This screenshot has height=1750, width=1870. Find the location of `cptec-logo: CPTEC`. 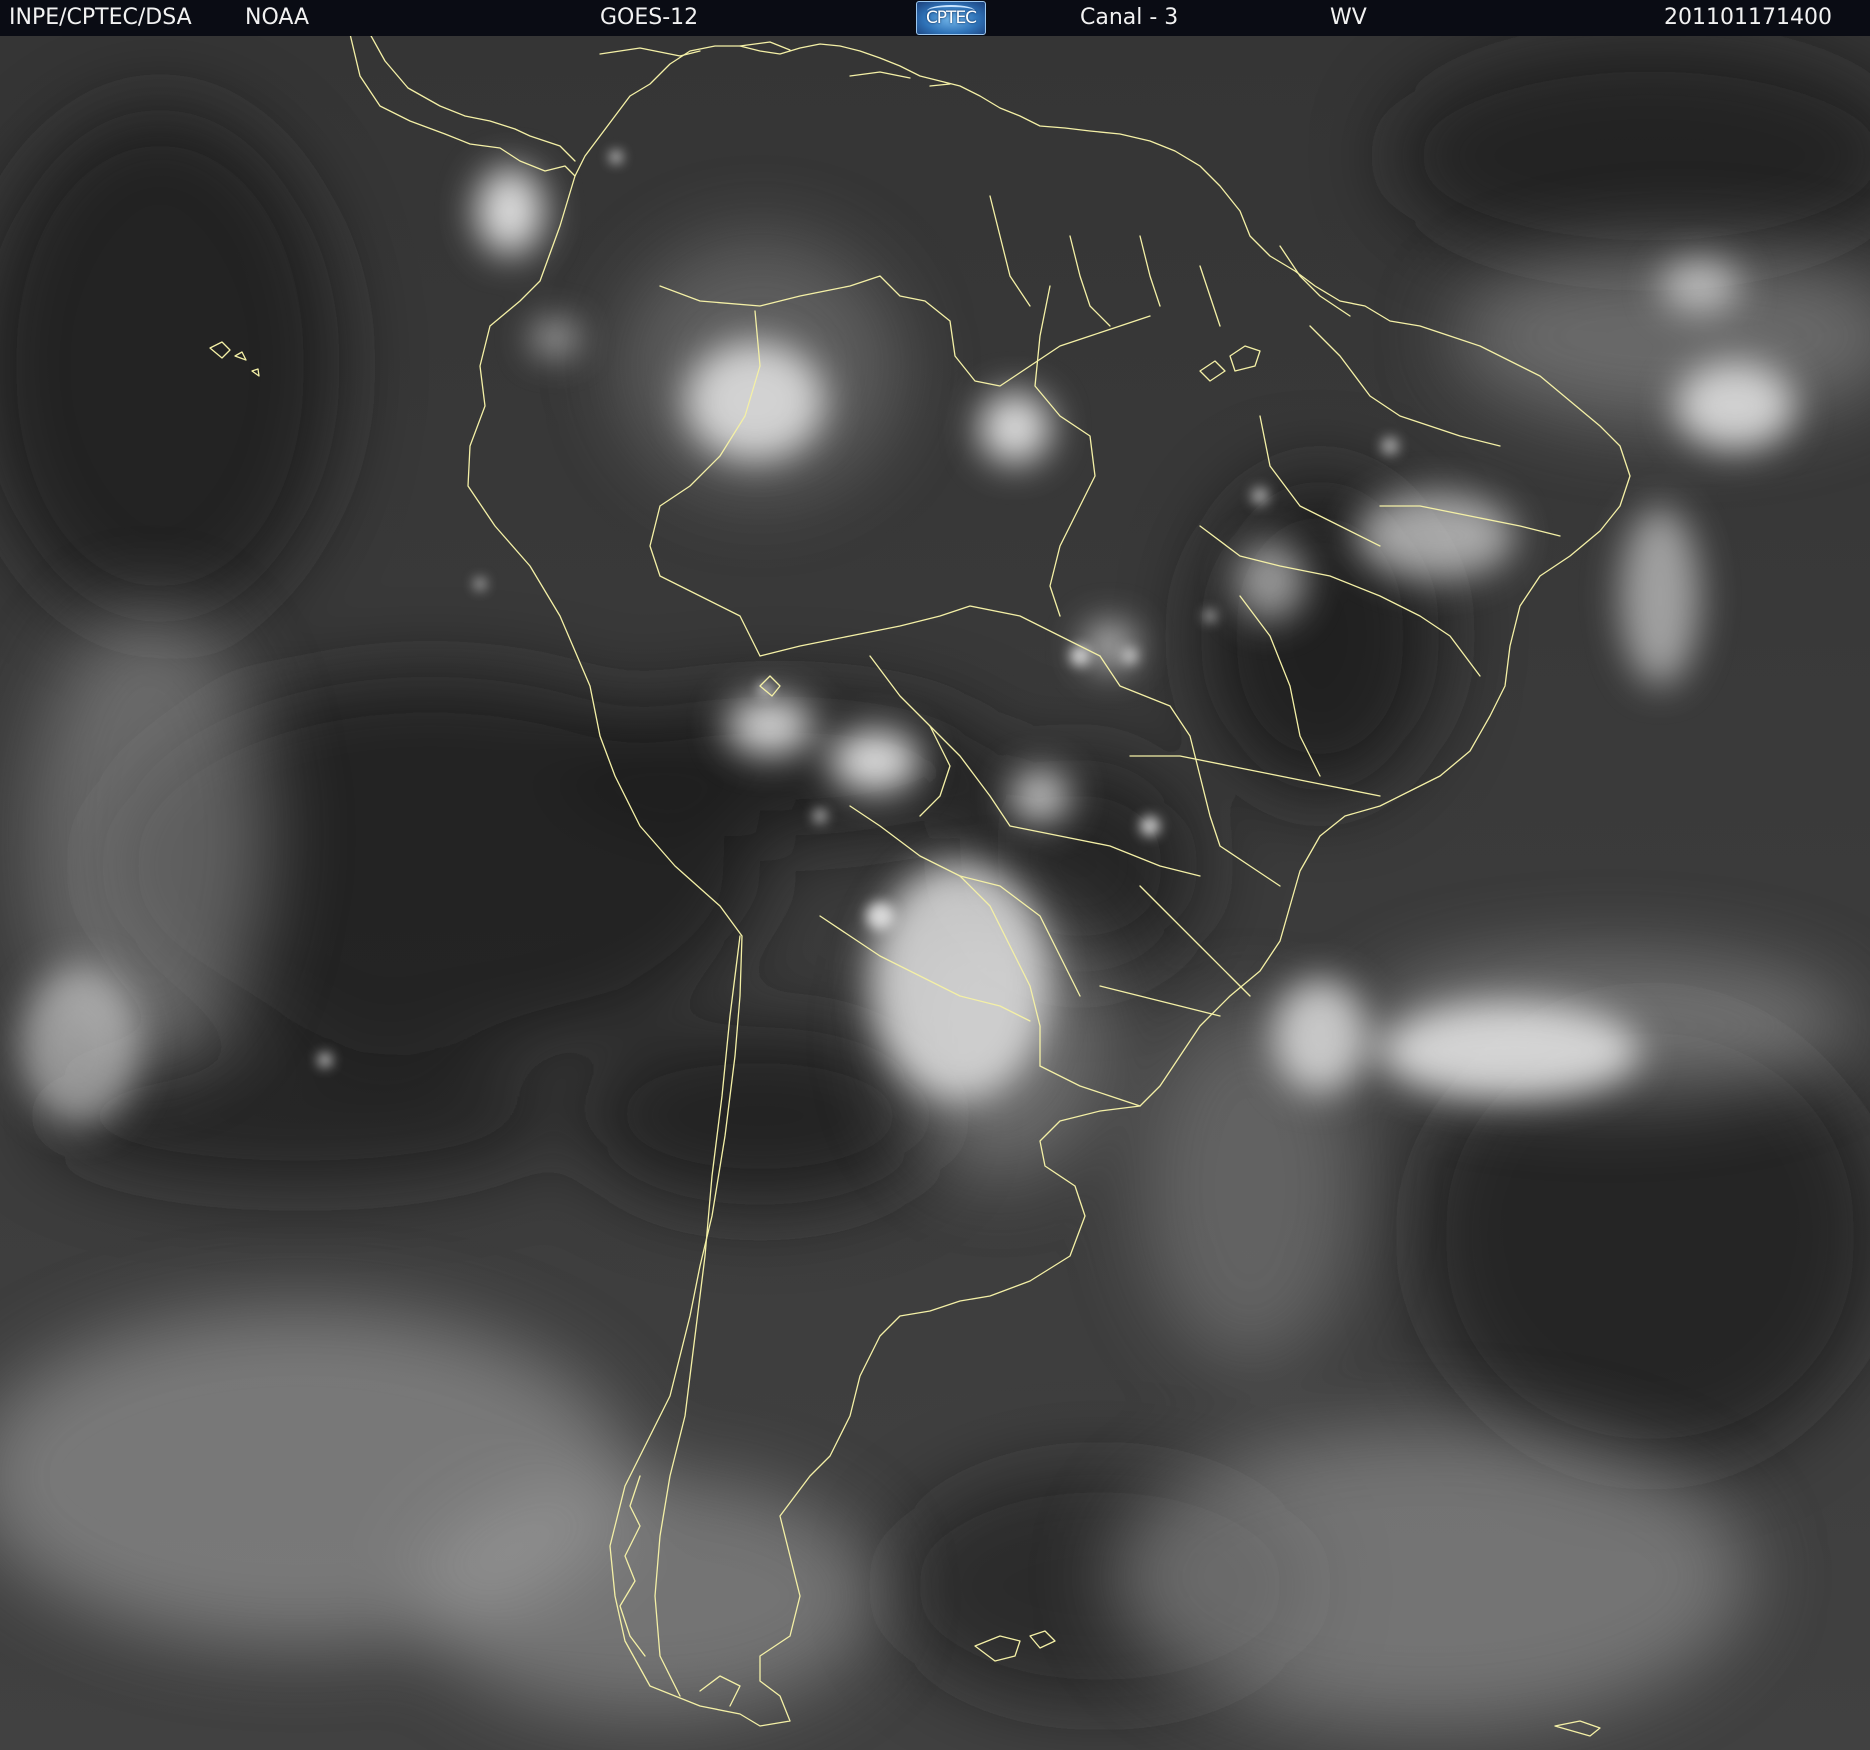

cptec-logo: CPTEC is located at coordinates (951, 18).